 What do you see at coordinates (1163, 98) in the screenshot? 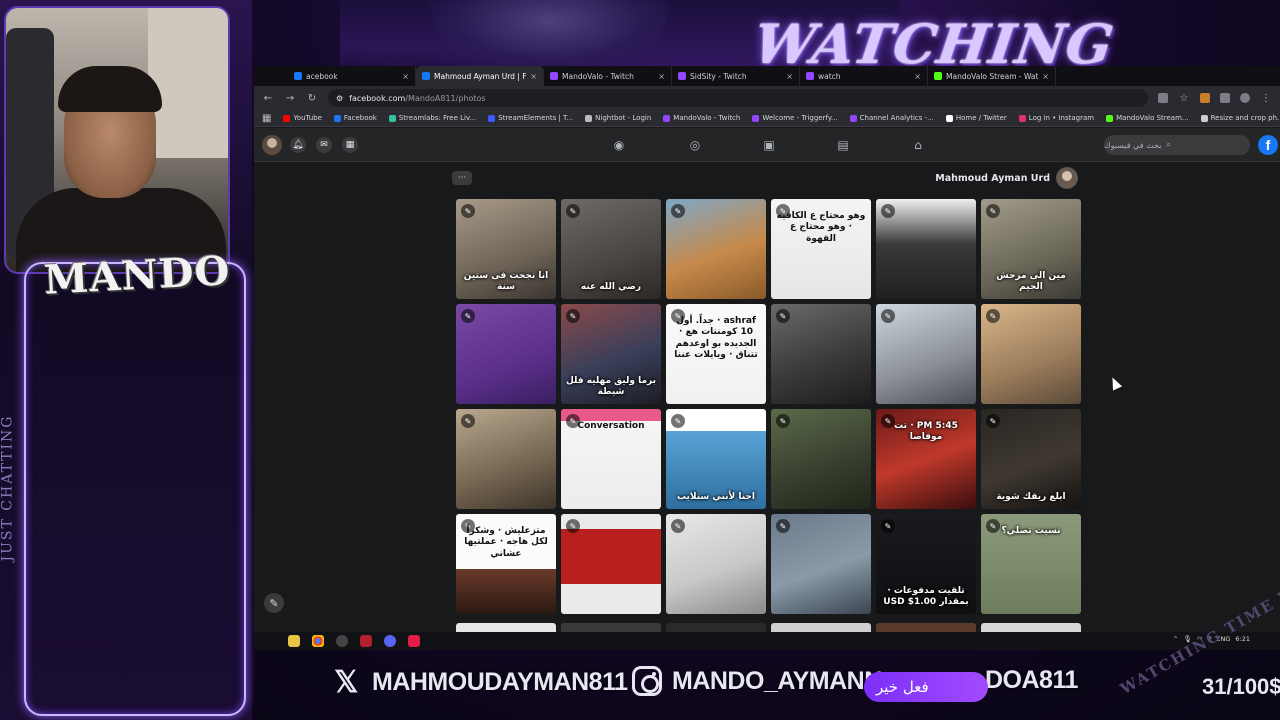
I see `cast-icon` at bounding box center [1163, 98].